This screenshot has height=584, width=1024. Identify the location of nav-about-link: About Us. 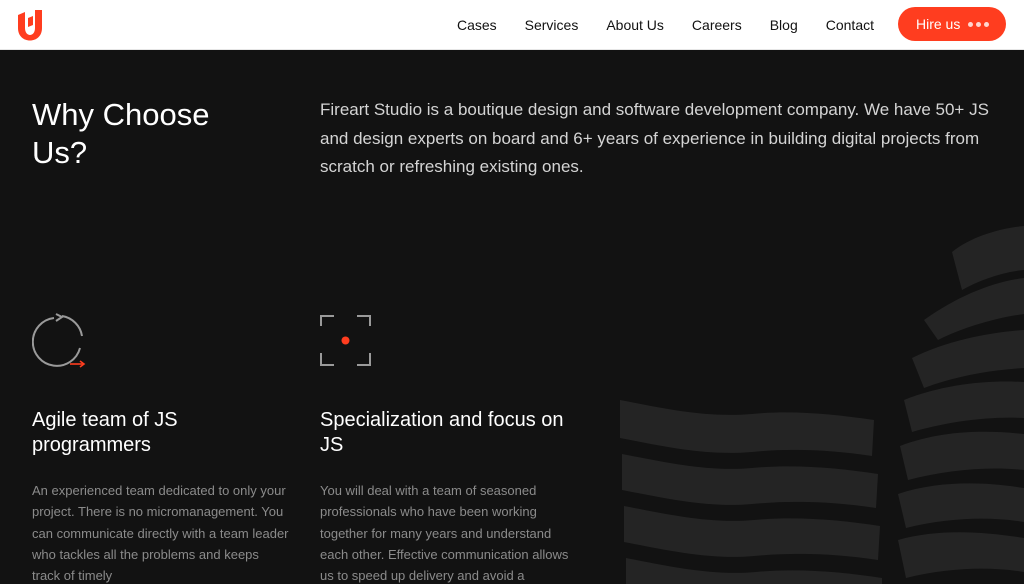
(635, 25).